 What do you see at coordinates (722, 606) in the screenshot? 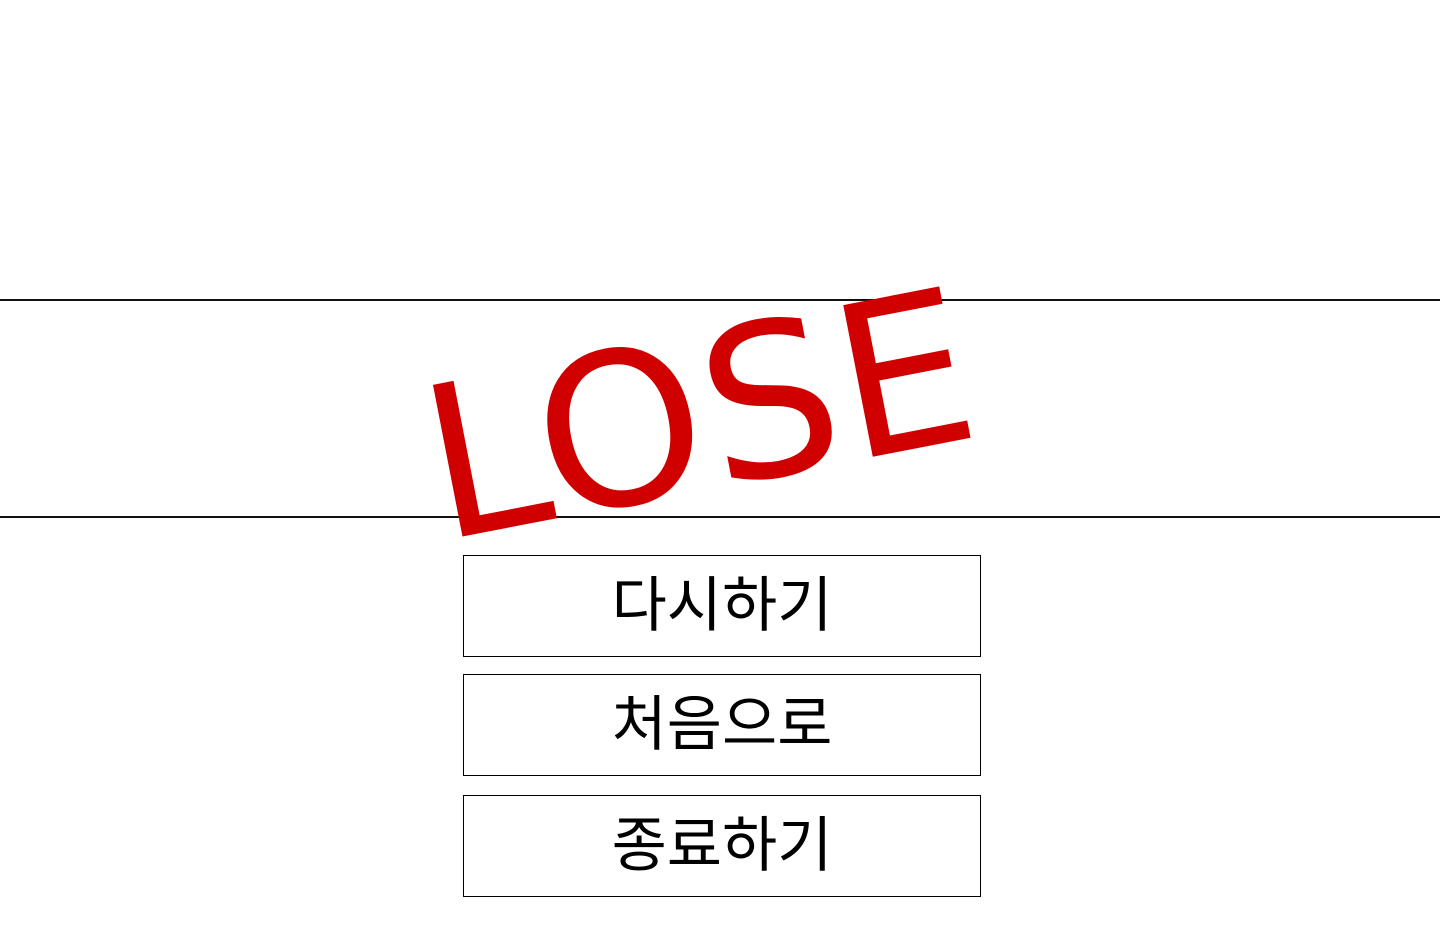
I see `retry-button-label: 다시하기` at bounding box center [722, 606].